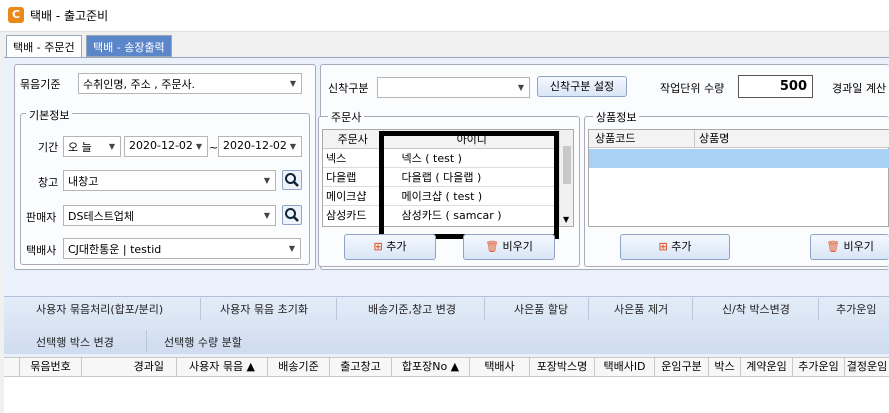 The width and height of the screenshot is (889, 413). I want to click on tab-invoice-print: 택배 - 송장출력, so click(129, 46).